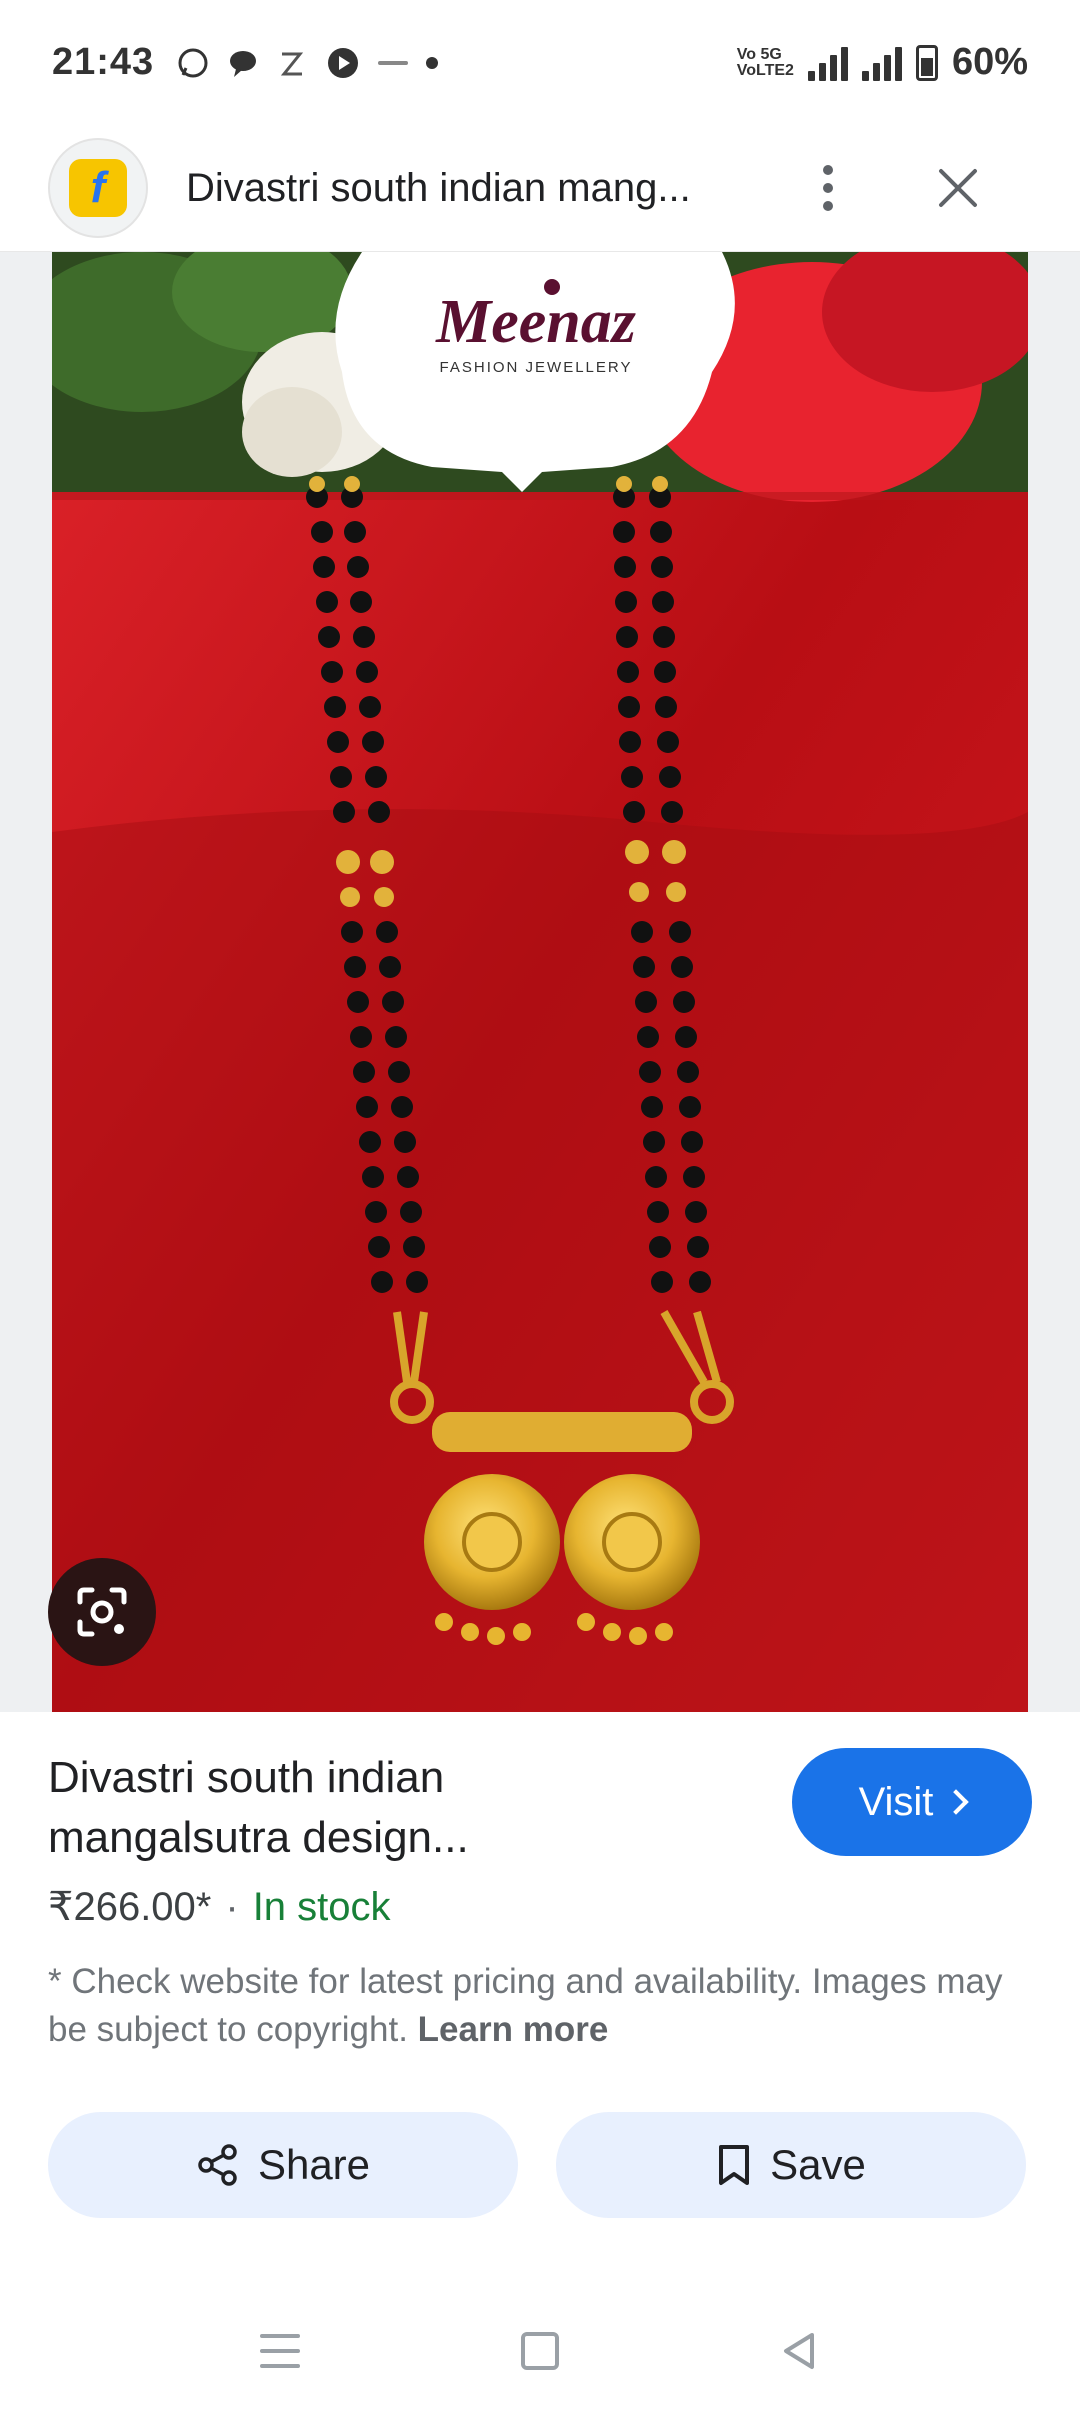 The image size is (1080, 2412). Describe the element at coordinates (343, 63) in the screenshot. I see `play-icon` at that location.